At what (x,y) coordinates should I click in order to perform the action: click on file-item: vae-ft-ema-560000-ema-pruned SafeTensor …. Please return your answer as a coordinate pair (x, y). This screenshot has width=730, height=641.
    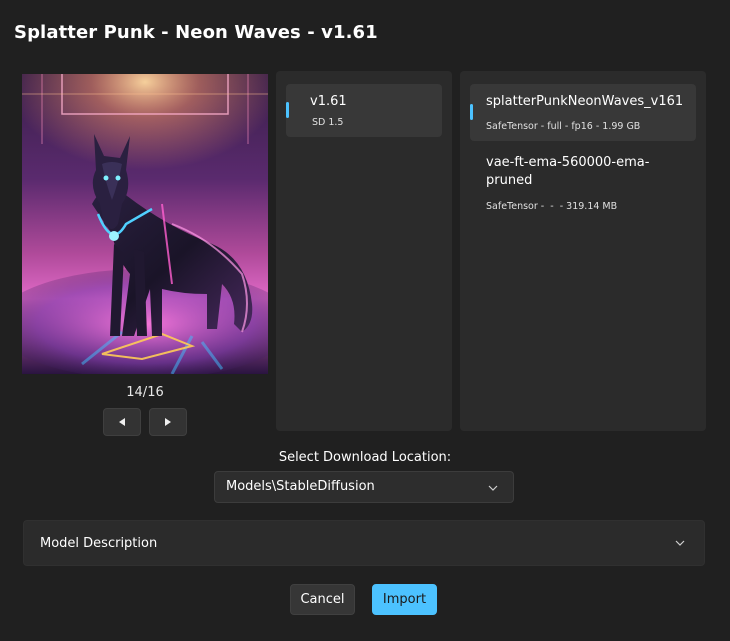
    Looking at the image, I should click on (583, 186).